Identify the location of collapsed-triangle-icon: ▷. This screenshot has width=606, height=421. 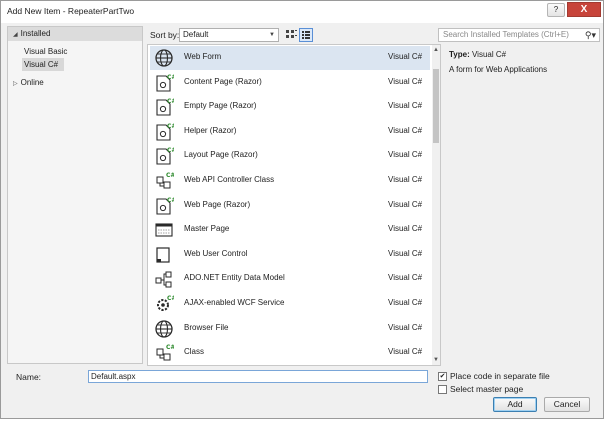
(15, 84).